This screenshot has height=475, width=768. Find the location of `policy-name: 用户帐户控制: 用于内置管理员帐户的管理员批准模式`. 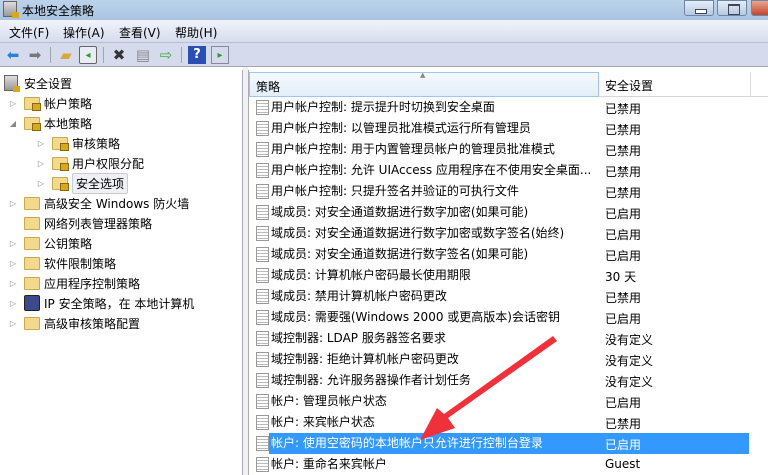

policy-name: 用户帐户控制: 用于内置管理员帐户的管理员批准模式 is located at coordinates (413, 149).